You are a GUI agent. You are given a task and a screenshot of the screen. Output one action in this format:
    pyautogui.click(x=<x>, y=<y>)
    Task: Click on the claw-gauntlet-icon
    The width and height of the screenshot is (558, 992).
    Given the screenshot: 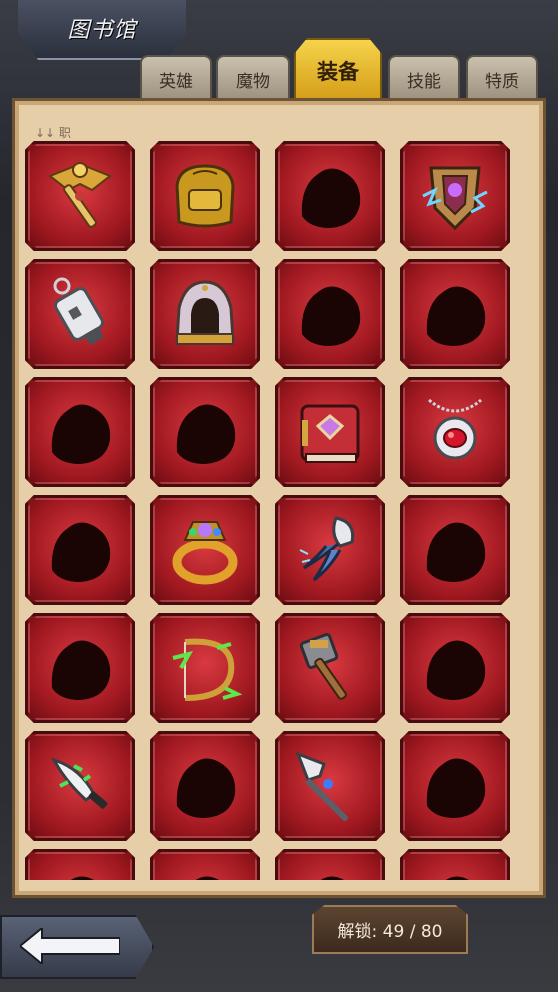 What is the action you would take?
    pyautogui.click(x=330, y=550)
    